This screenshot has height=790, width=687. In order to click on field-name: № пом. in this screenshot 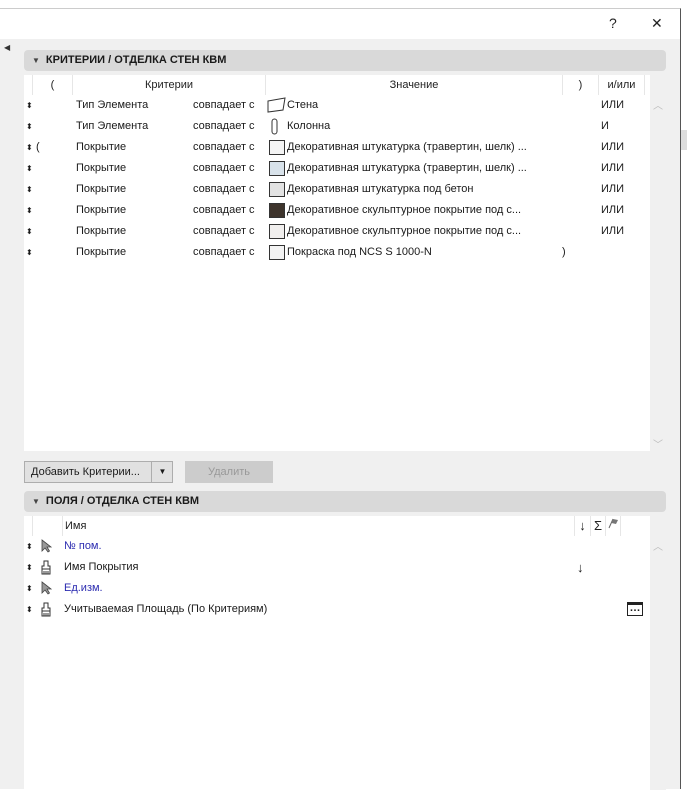, I will do `click(83, 546)`.